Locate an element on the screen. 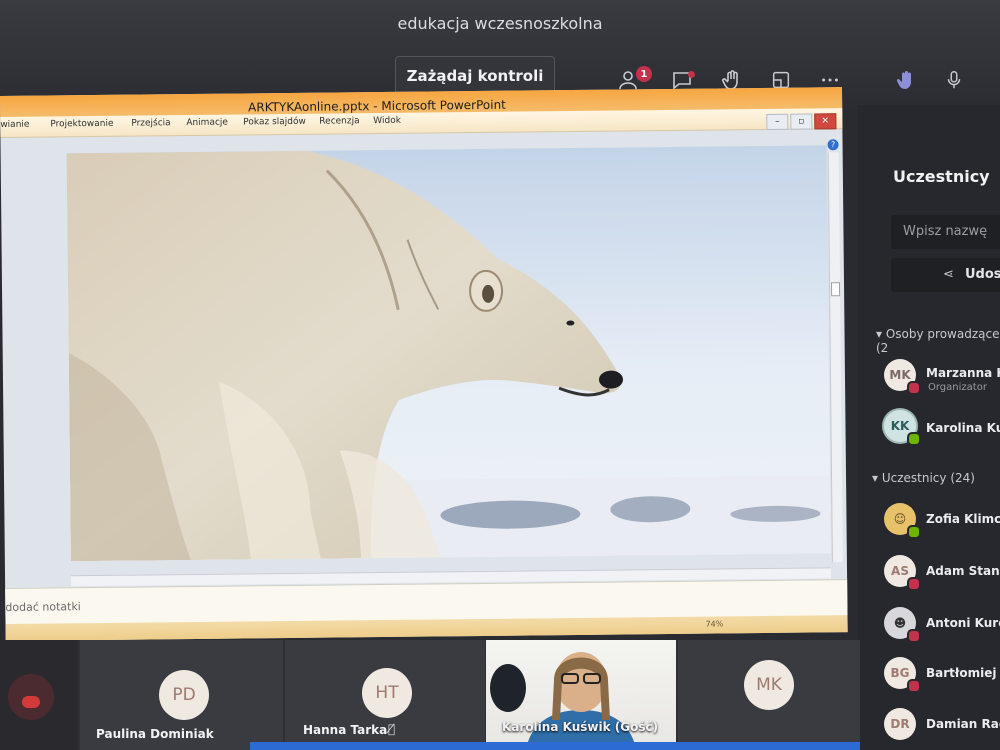 This screenshot has height=750, width=1000. avatar: DR is located at coordinates (900, 724).